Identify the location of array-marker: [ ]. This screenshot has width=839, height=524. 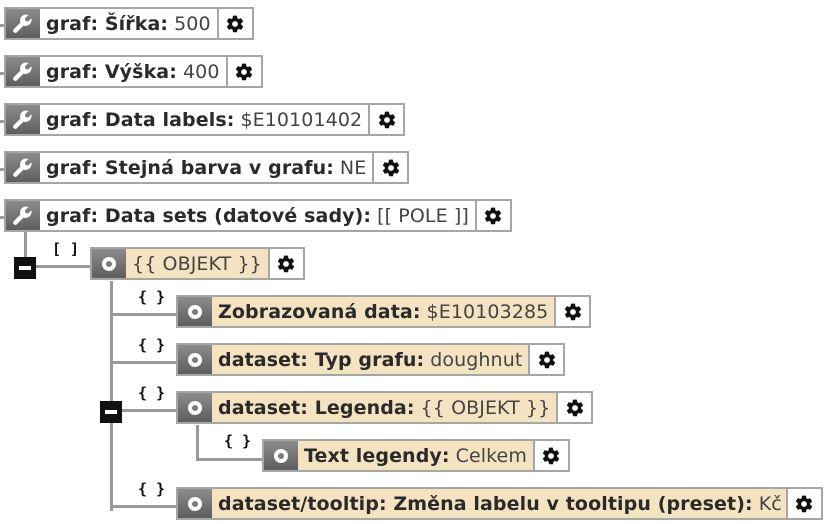
(66, 249).